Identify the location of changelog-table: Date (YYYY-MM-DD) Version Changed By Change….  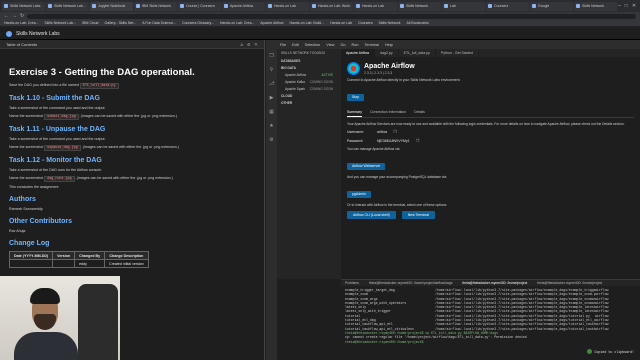
(78, 259).